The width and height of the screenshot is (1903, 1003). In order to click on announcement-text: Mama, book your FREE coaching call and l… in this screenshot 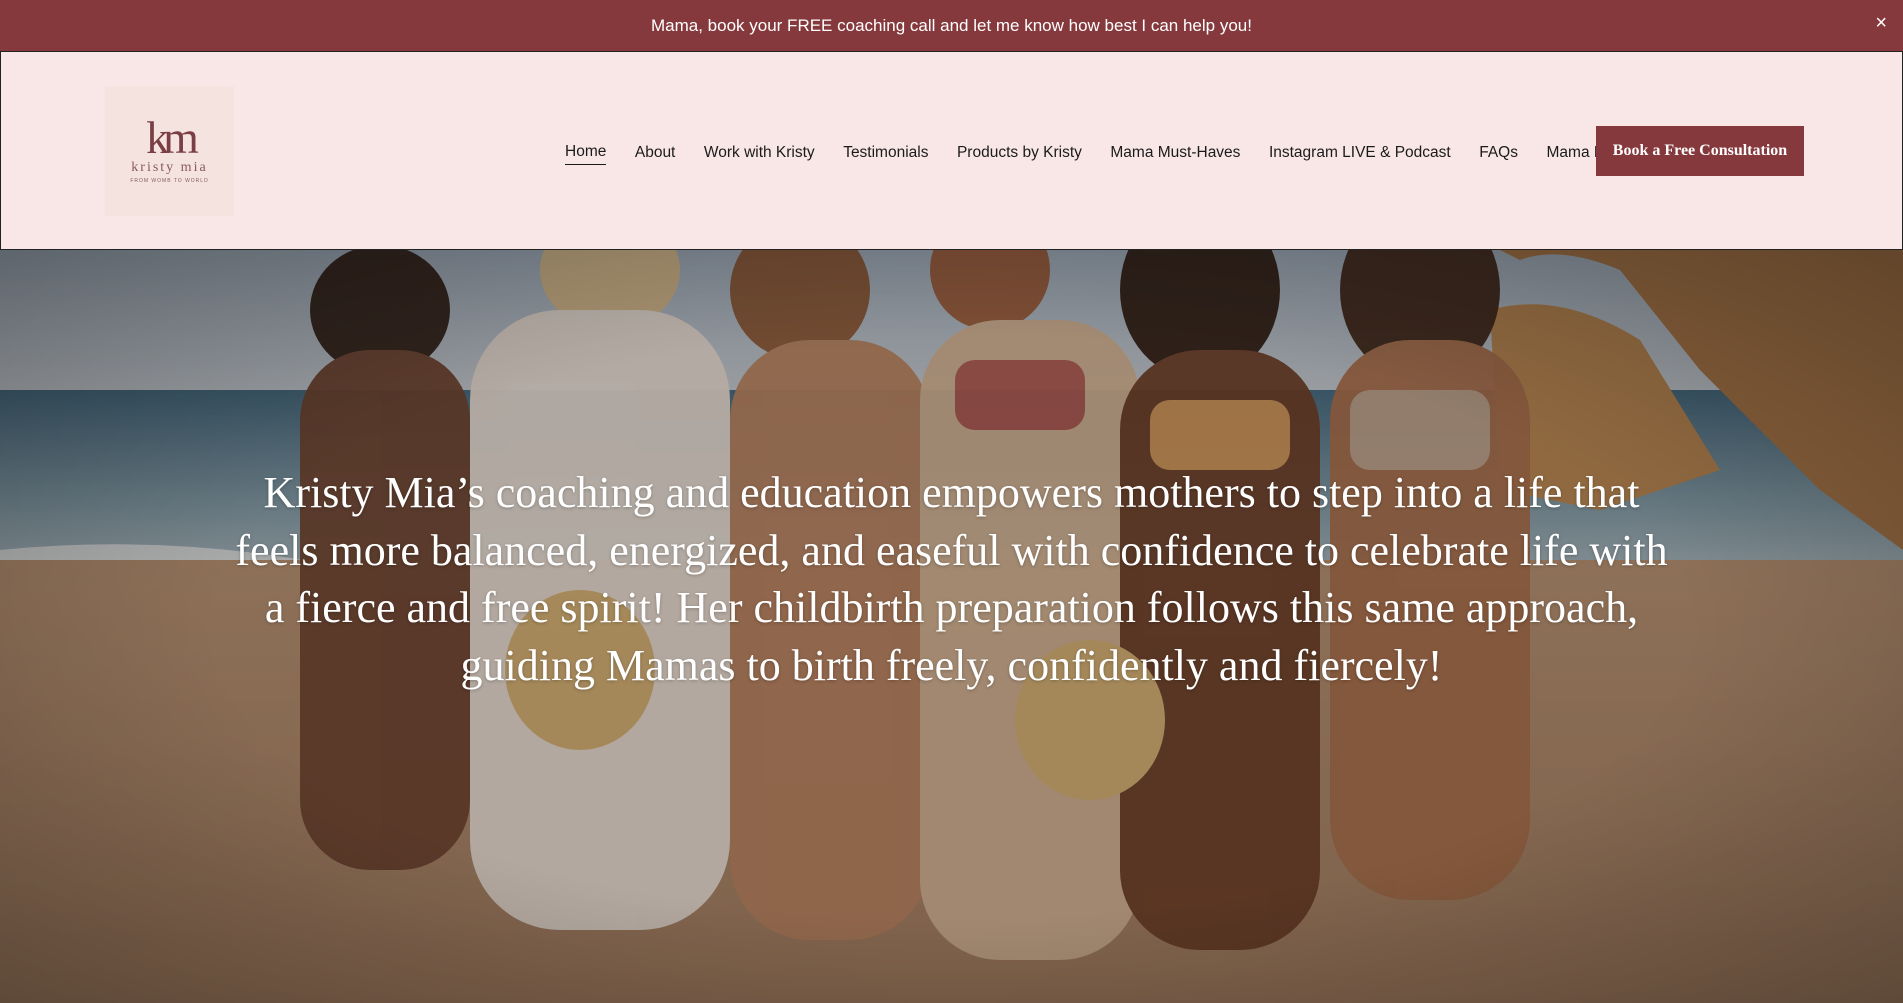, I will do `click(951, 25)`.